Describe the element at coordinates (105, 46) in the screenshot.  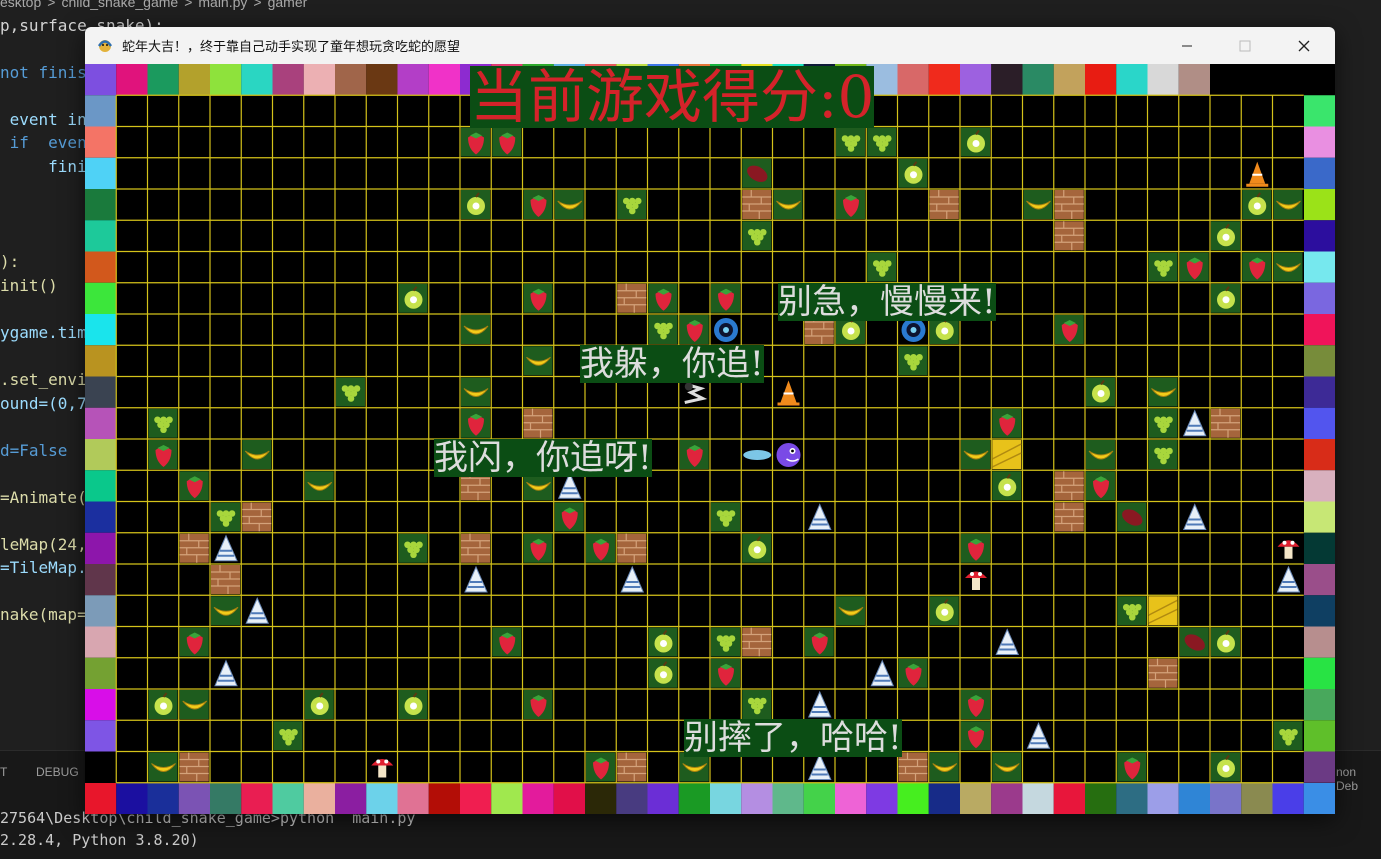
I see `pygame-snake-icon` at that location.